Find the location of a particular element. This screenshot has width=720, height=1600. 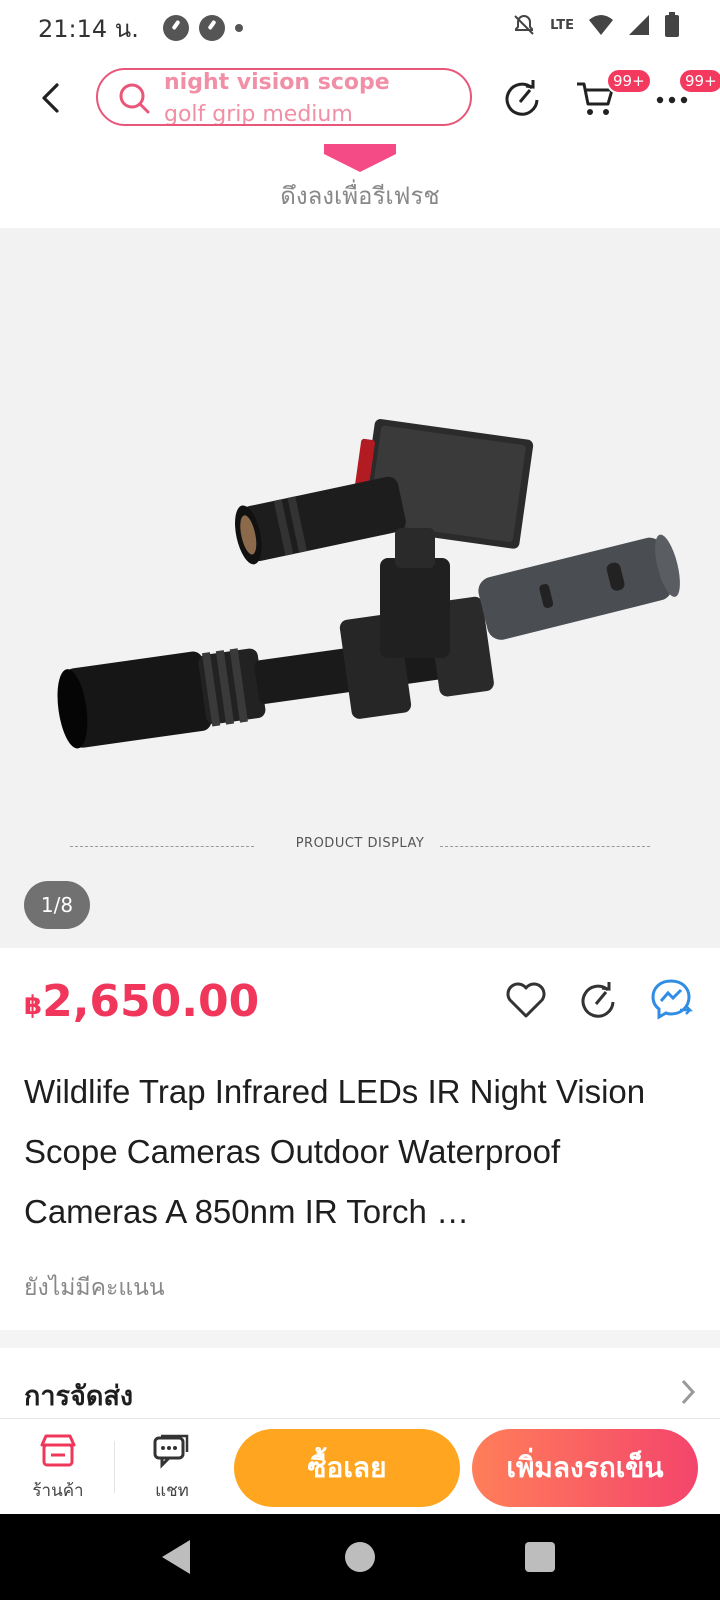

search-bar: night vision scope golf grip medium is located at coordinates (284, 97).